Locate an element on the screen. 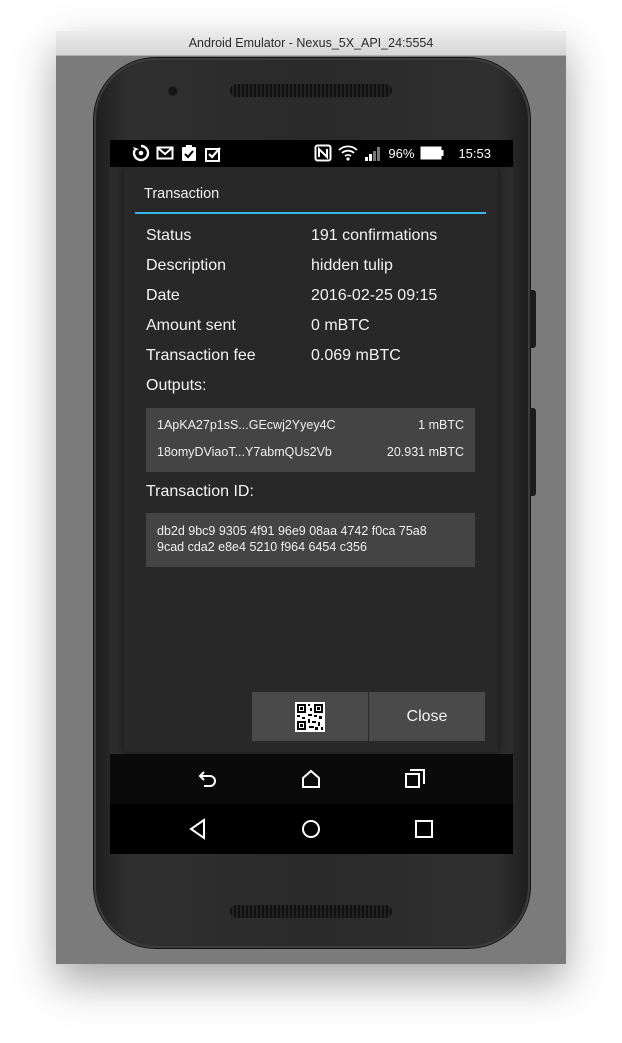  undo-icon is located at coordinates (208, 779).